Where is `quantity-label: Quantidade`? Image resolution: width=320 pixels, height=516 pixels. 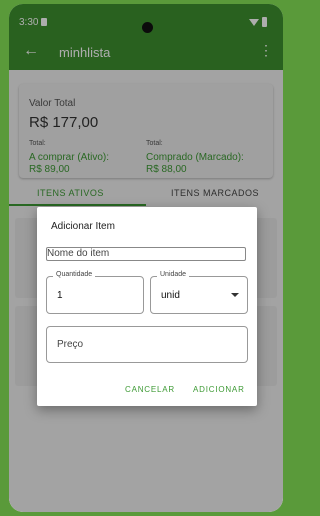 quantity-label: Quantidade is located at coordinates (74, 274).